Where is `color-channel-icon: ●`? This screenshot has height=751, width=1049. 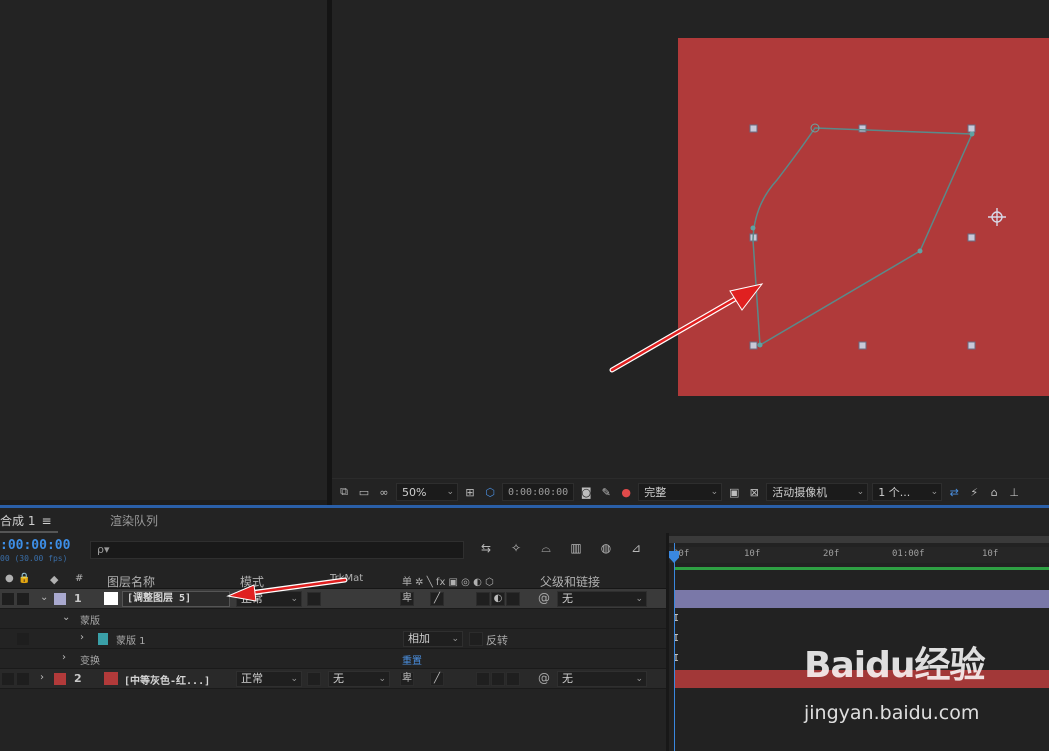
color-channel-icon: ● is located at coordinates (626, 492).